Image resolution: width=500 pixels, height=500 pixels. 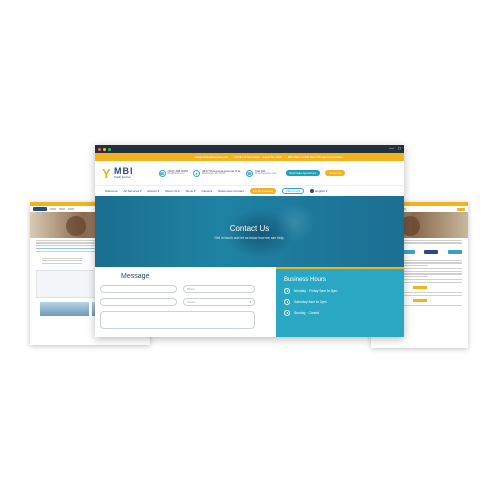 What do you see at coordinates (316, 291) in the screenshot?
I see `hours-text: Monday - Friday 9am to 5pm` at bounding box center [316, 291].